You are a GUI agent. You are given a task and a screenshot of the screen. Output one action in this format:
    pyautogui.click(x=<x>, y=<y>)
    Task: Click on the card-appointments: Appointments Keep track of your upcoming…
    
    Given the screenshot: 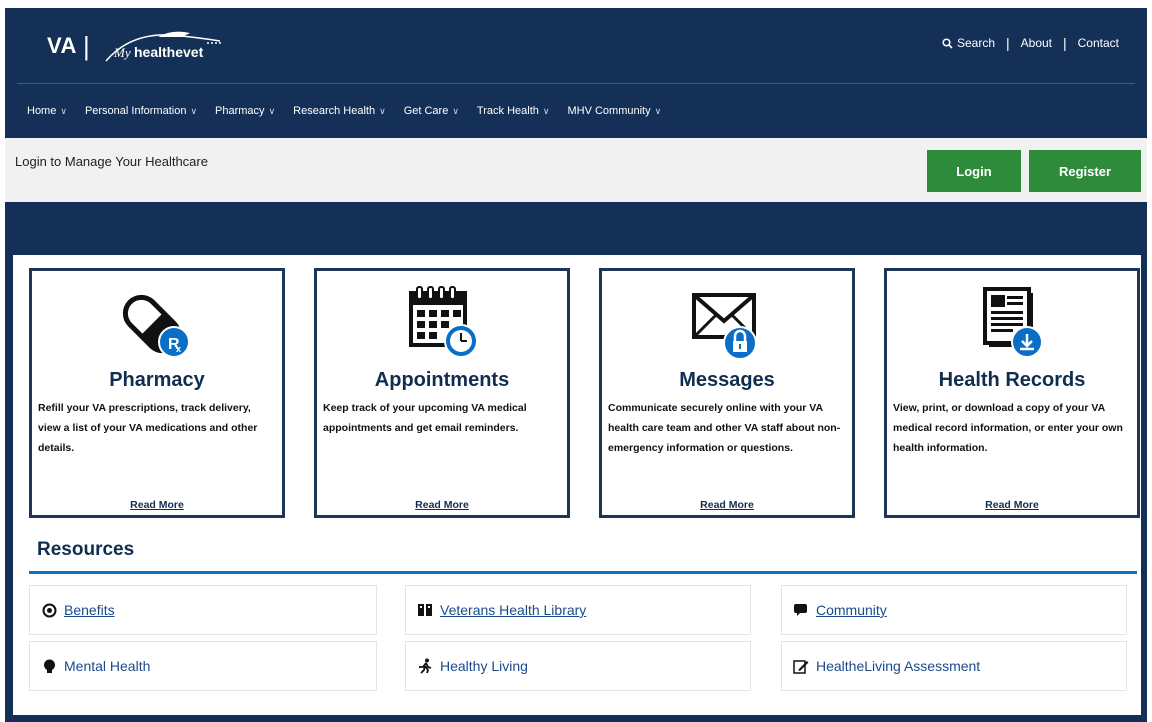 What is the action you would take?
    pyautogui.click(x=442, y=393)
    